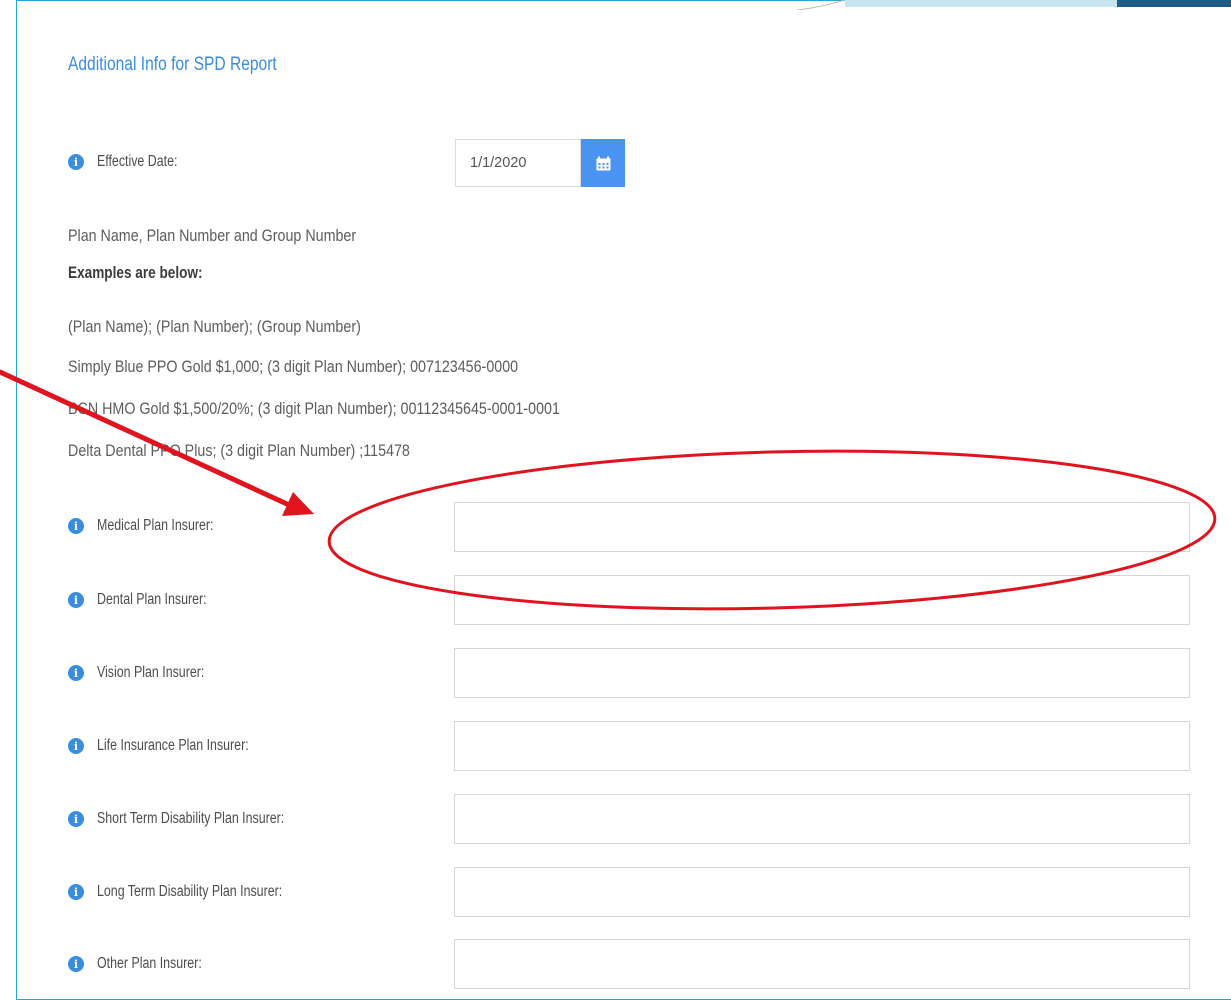  I want to click on other-insurer-input, so click(822, 964).